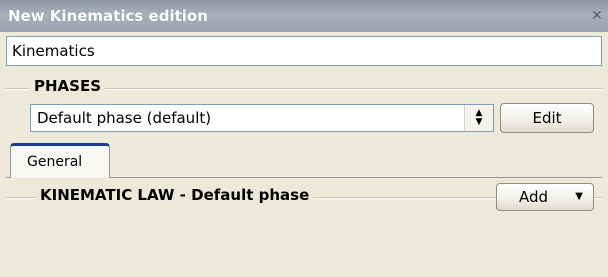 This screenshot has height=277, width=608. I want to click on phase-select: Default phase (default) ▲ ▼, so click(262, 118).